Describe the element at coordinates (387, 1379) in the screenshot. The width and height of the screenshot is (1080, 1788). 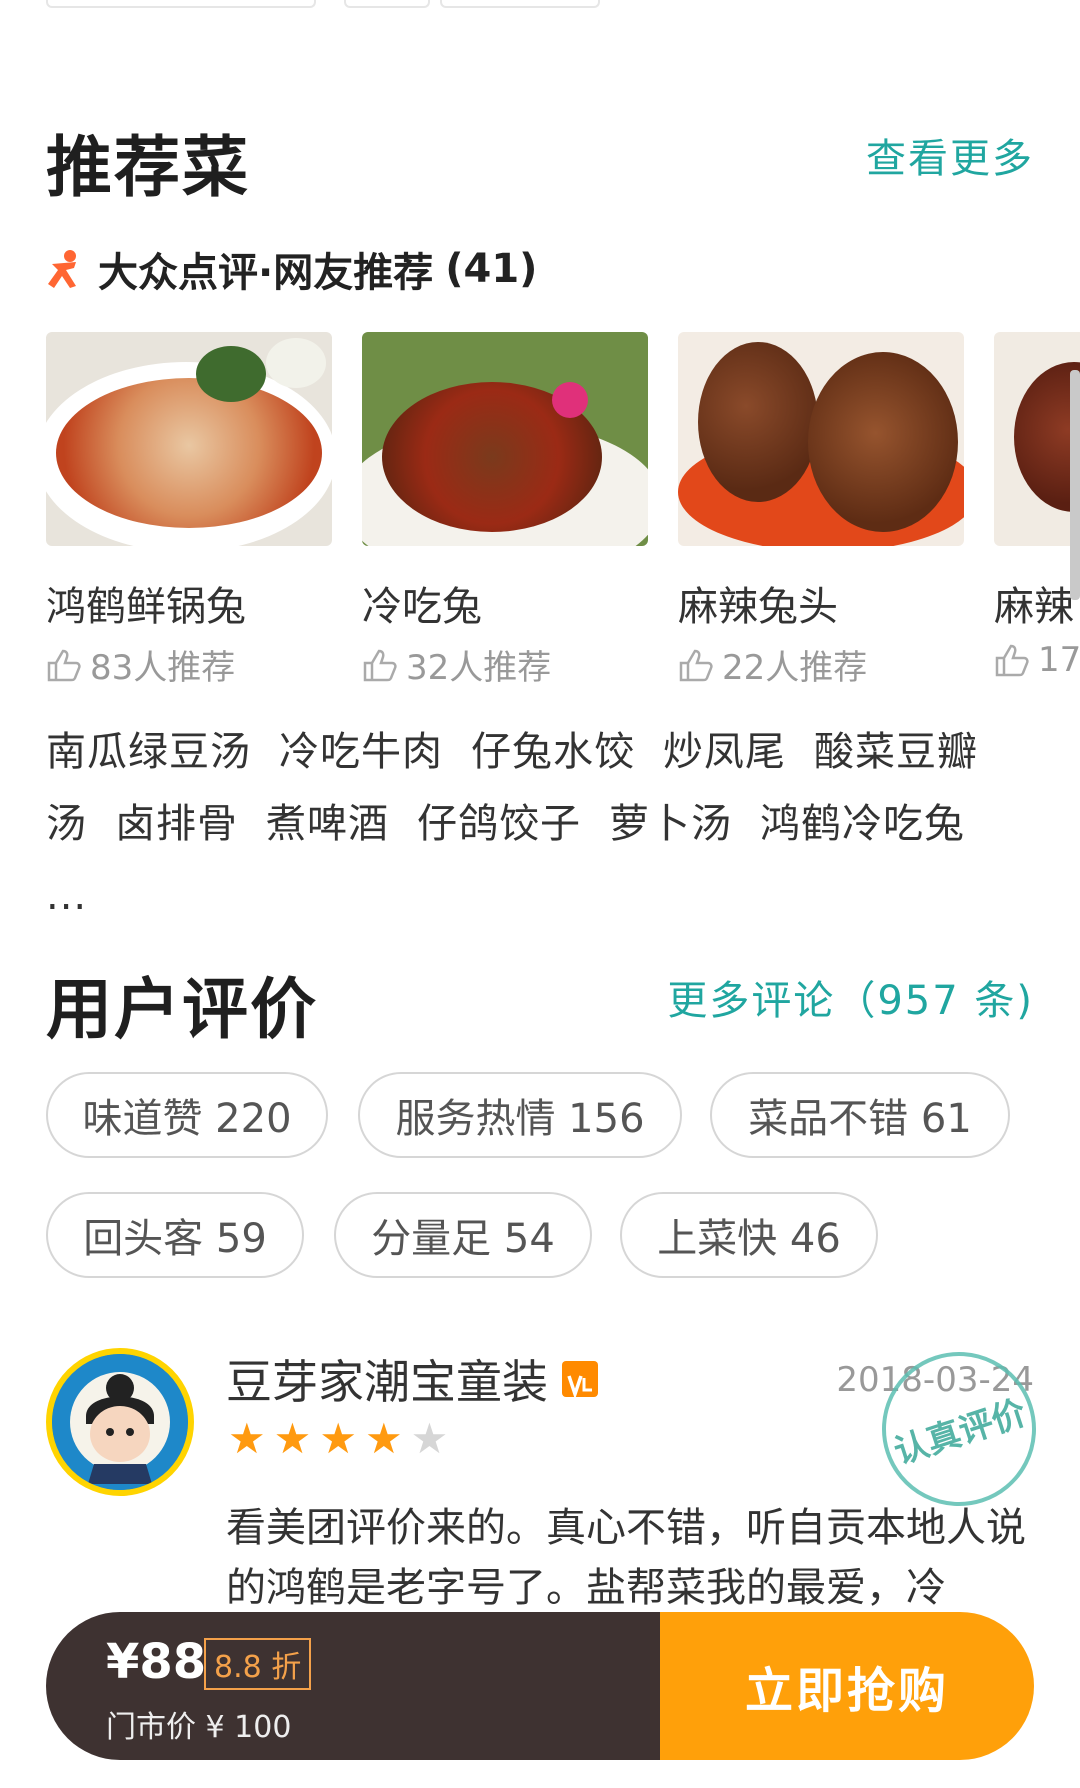
I see `reviewer-name: 豆芽家潮宝童装` at that location.